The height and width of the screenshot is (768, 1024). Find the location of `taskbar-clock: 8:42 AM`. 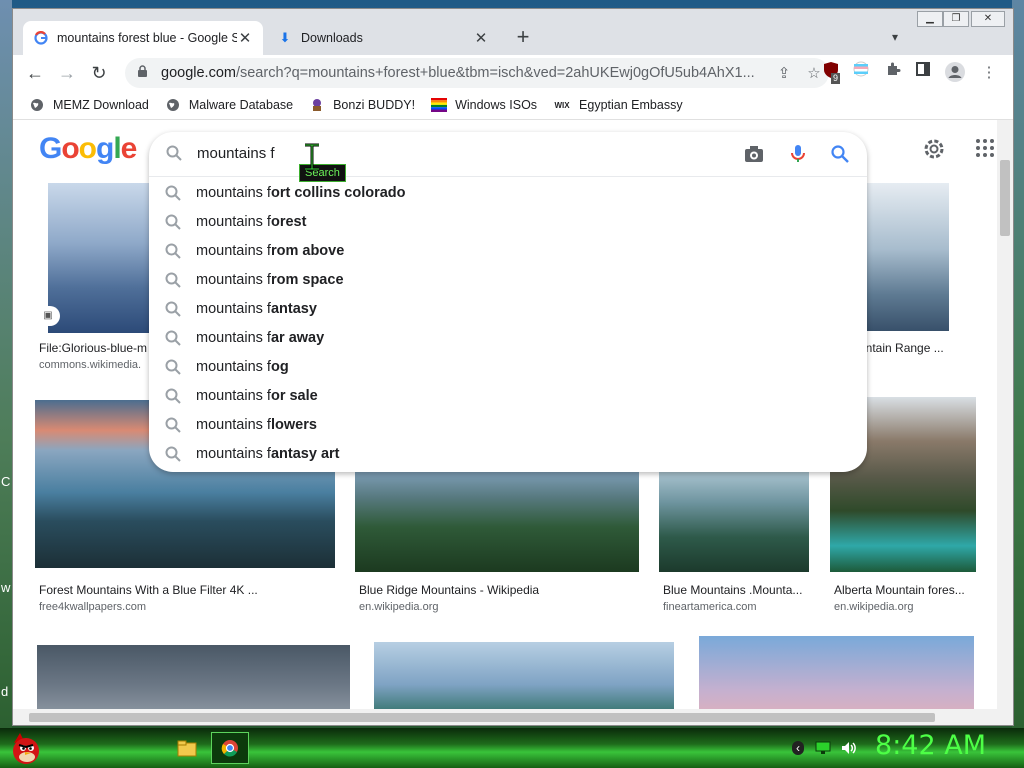

taskbar-clock: 8:42 AM is located at coordinates (930, 745).